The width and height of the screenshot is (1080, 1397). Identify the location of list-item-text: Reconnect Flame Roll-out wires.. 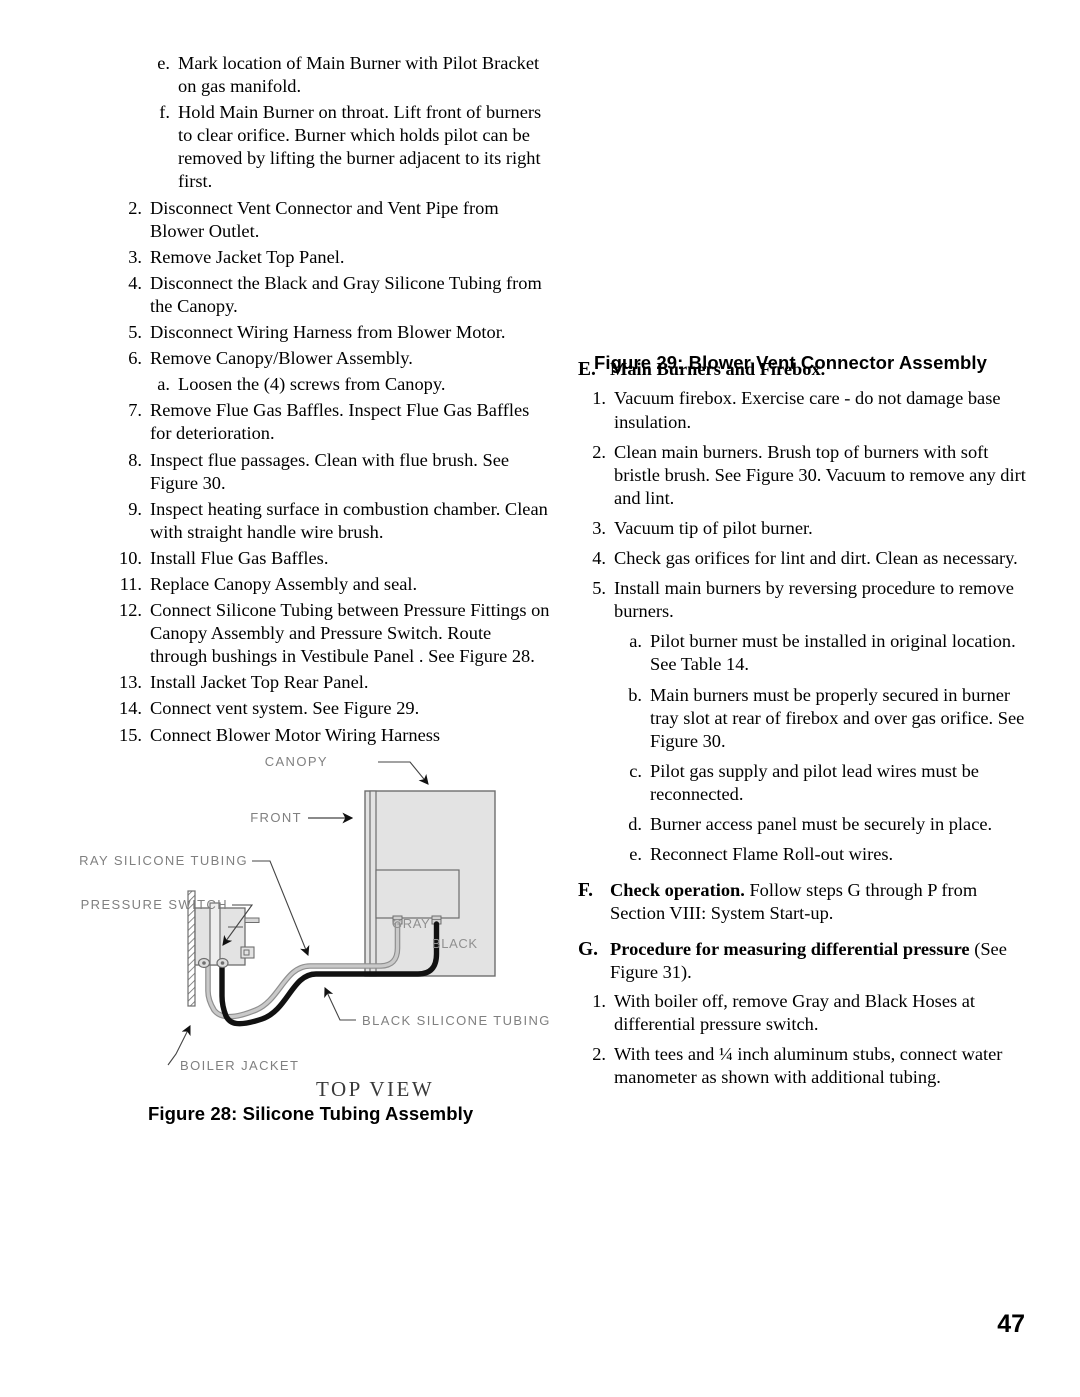
(772, 854).